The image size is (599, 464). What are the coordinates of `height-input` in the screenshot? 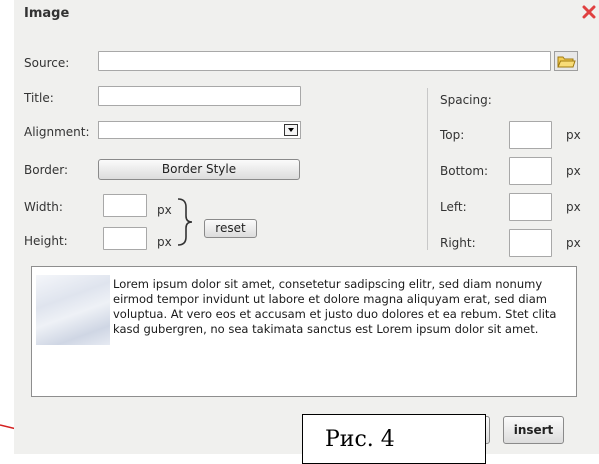 It's located at (125, 238).